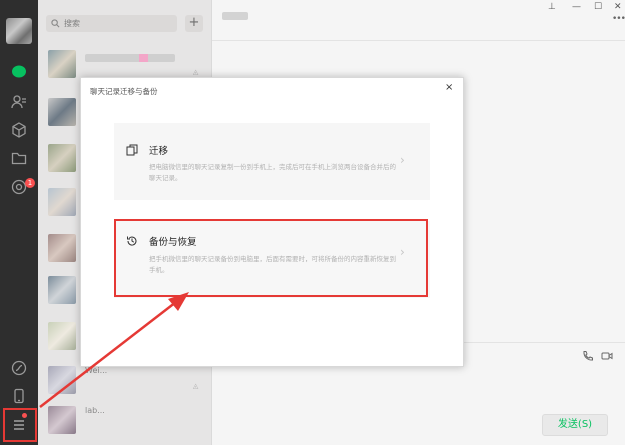  What do you see at coordinates (607, 356) in the screenshot?
I see `video-call-icon` at bounding box center [607, 356].